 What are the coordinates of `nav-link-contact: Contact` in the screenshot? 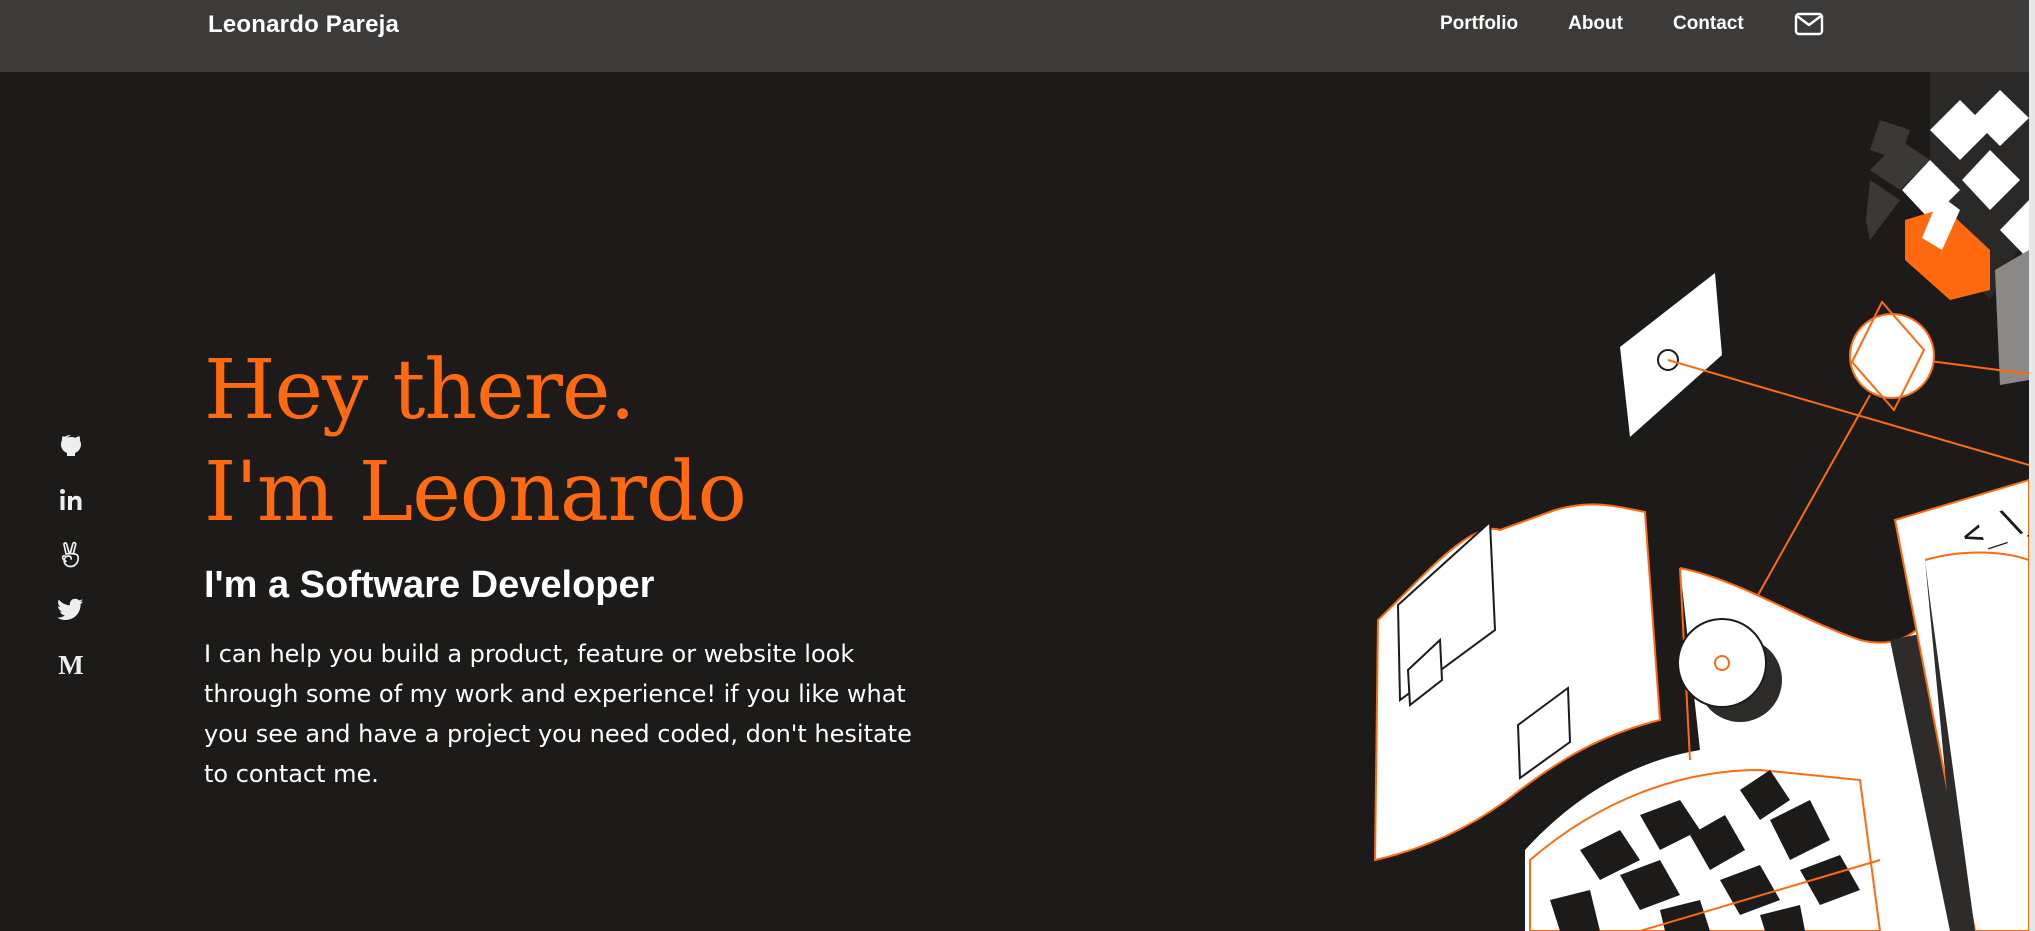 It's located at (1708, 24).